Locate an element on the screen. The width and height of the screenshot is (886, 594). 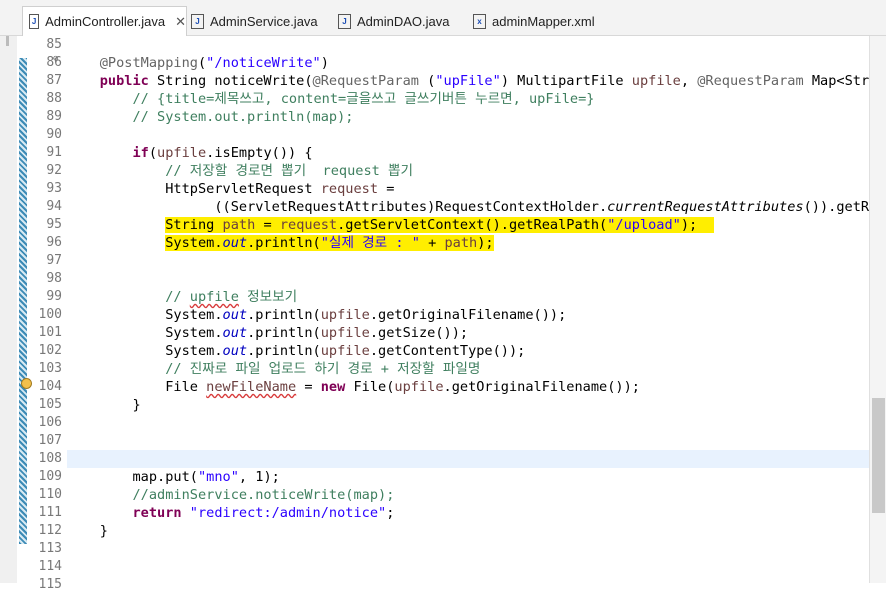
scrollbar-thumb is located at coordinates (878, 455).